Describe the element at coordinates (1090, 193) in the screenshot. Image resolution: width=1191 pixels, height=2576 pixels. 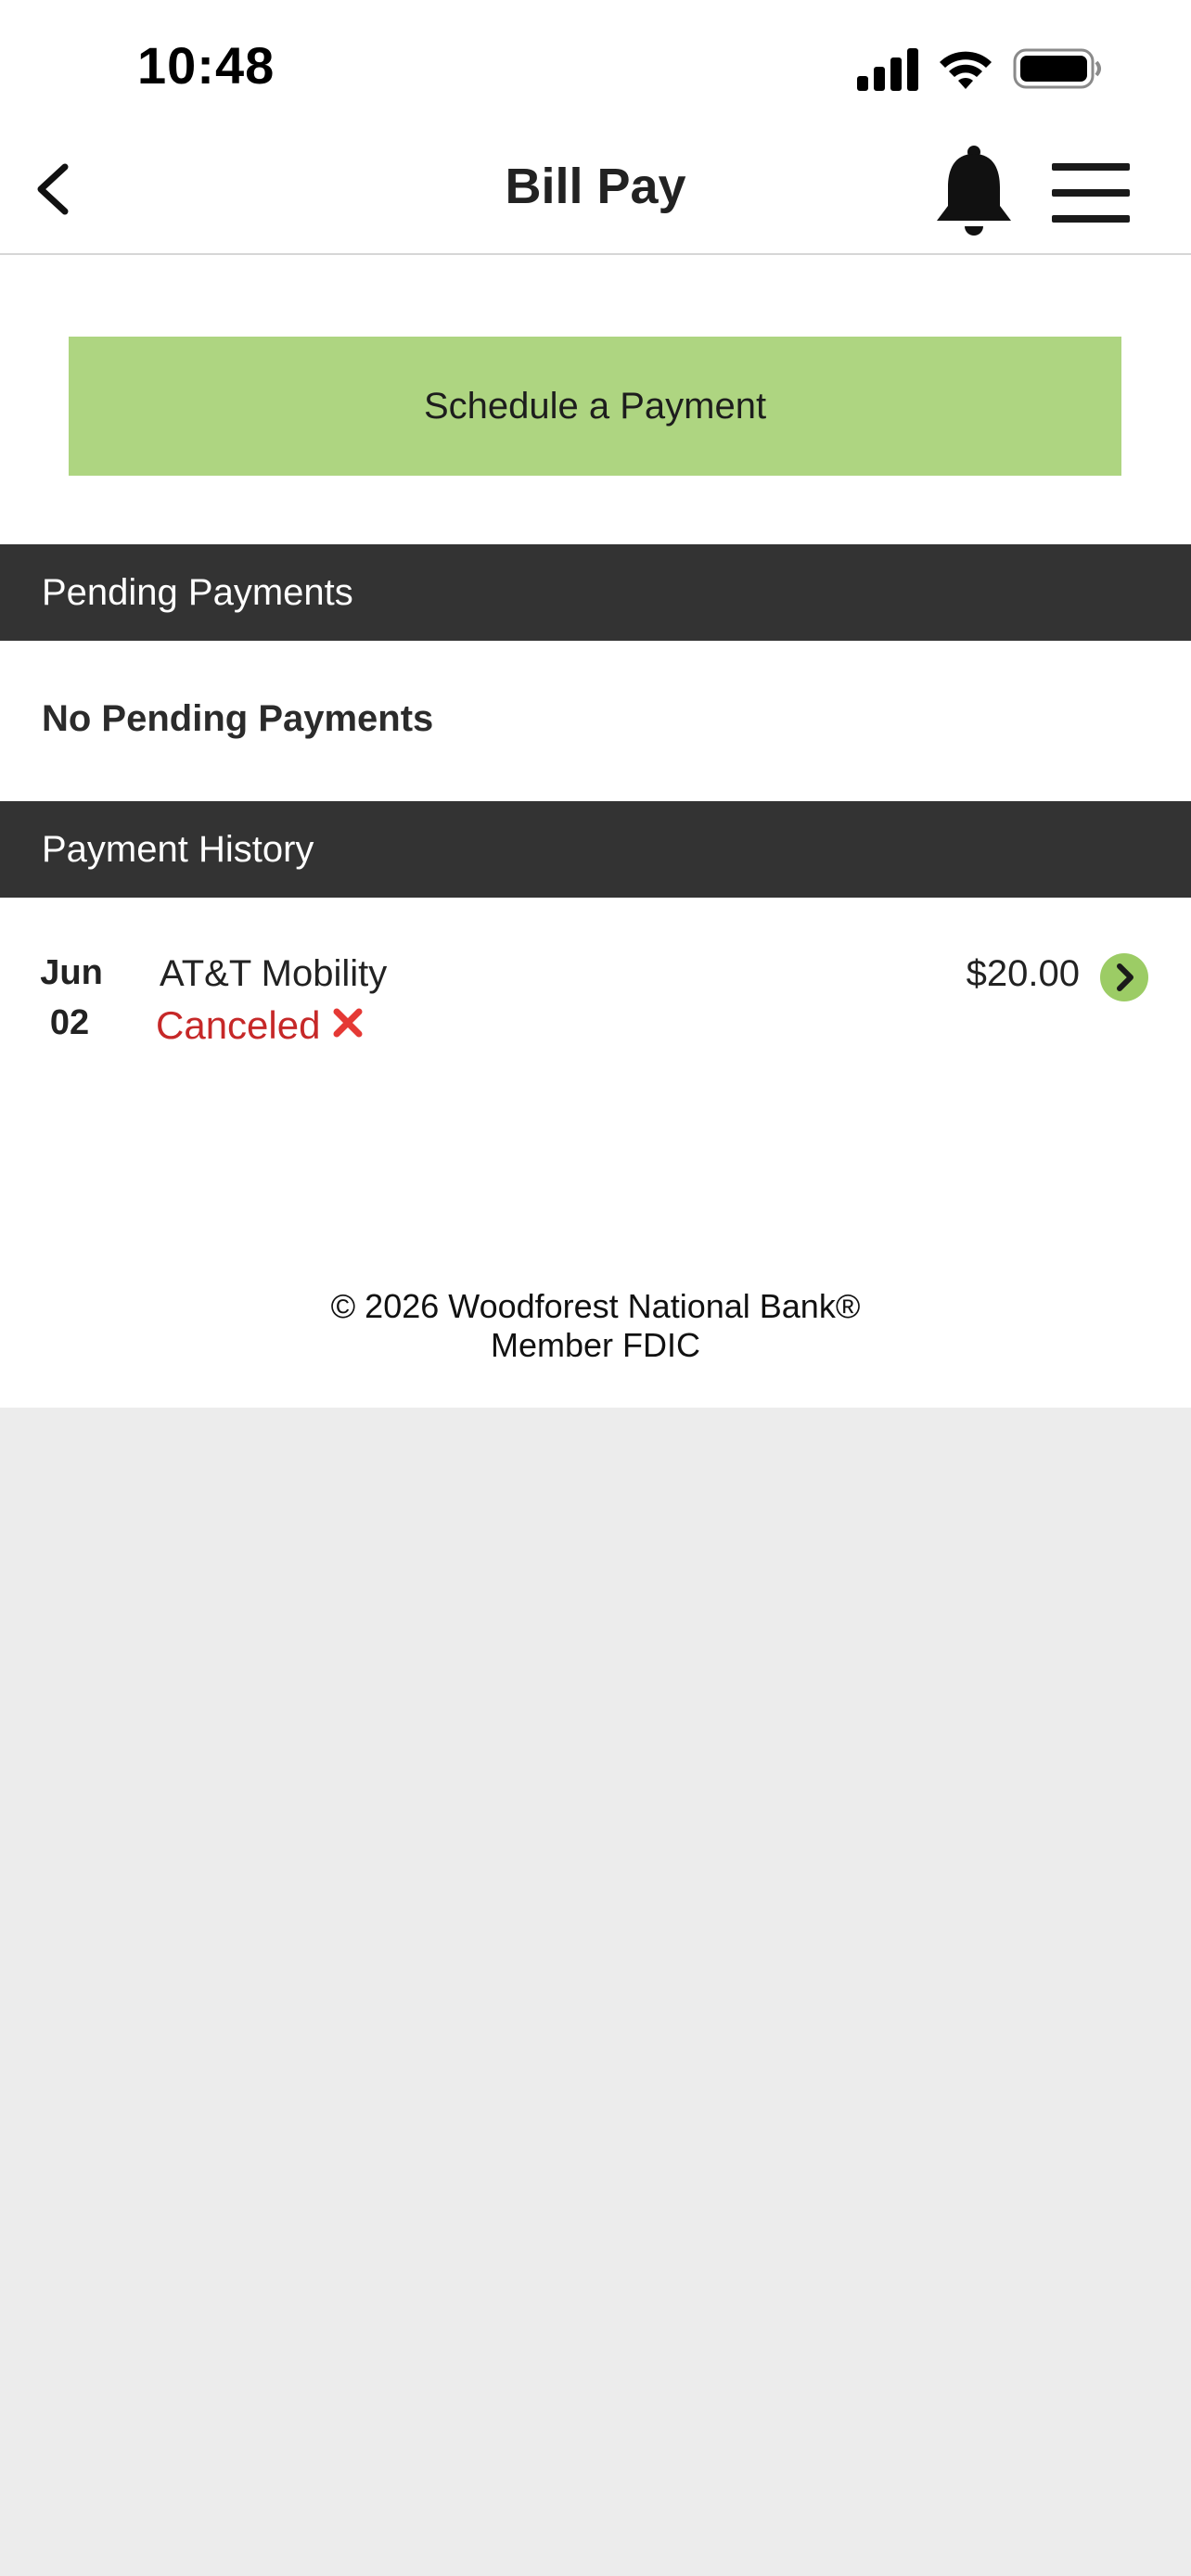
I see `hamburger-menu-button` at that location.